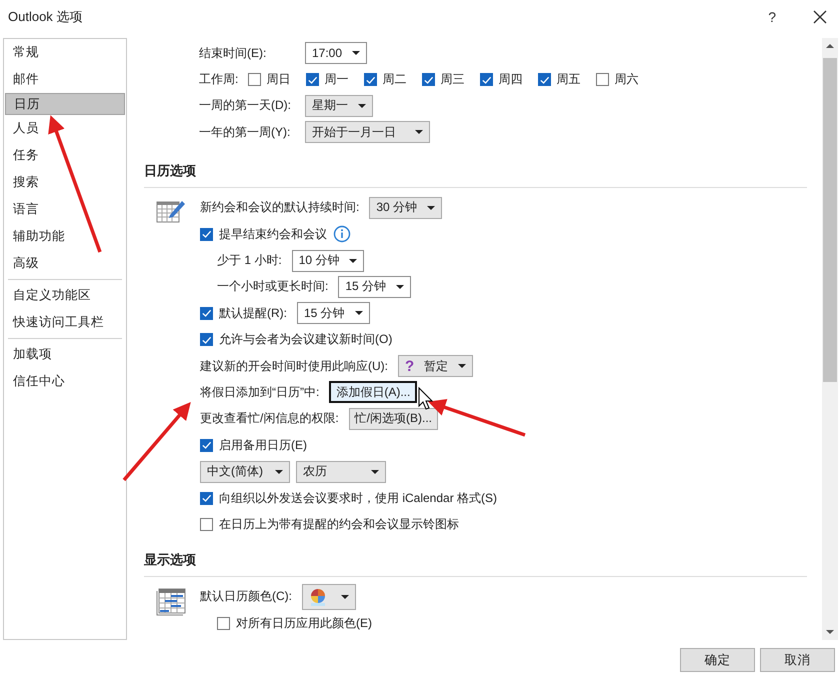 This screenshot has width=840, height=681. What do you see at coordinates (405, 207) in the screenshot?
I see `dropdown: 30 分钟` at bounding box center [405, 207].